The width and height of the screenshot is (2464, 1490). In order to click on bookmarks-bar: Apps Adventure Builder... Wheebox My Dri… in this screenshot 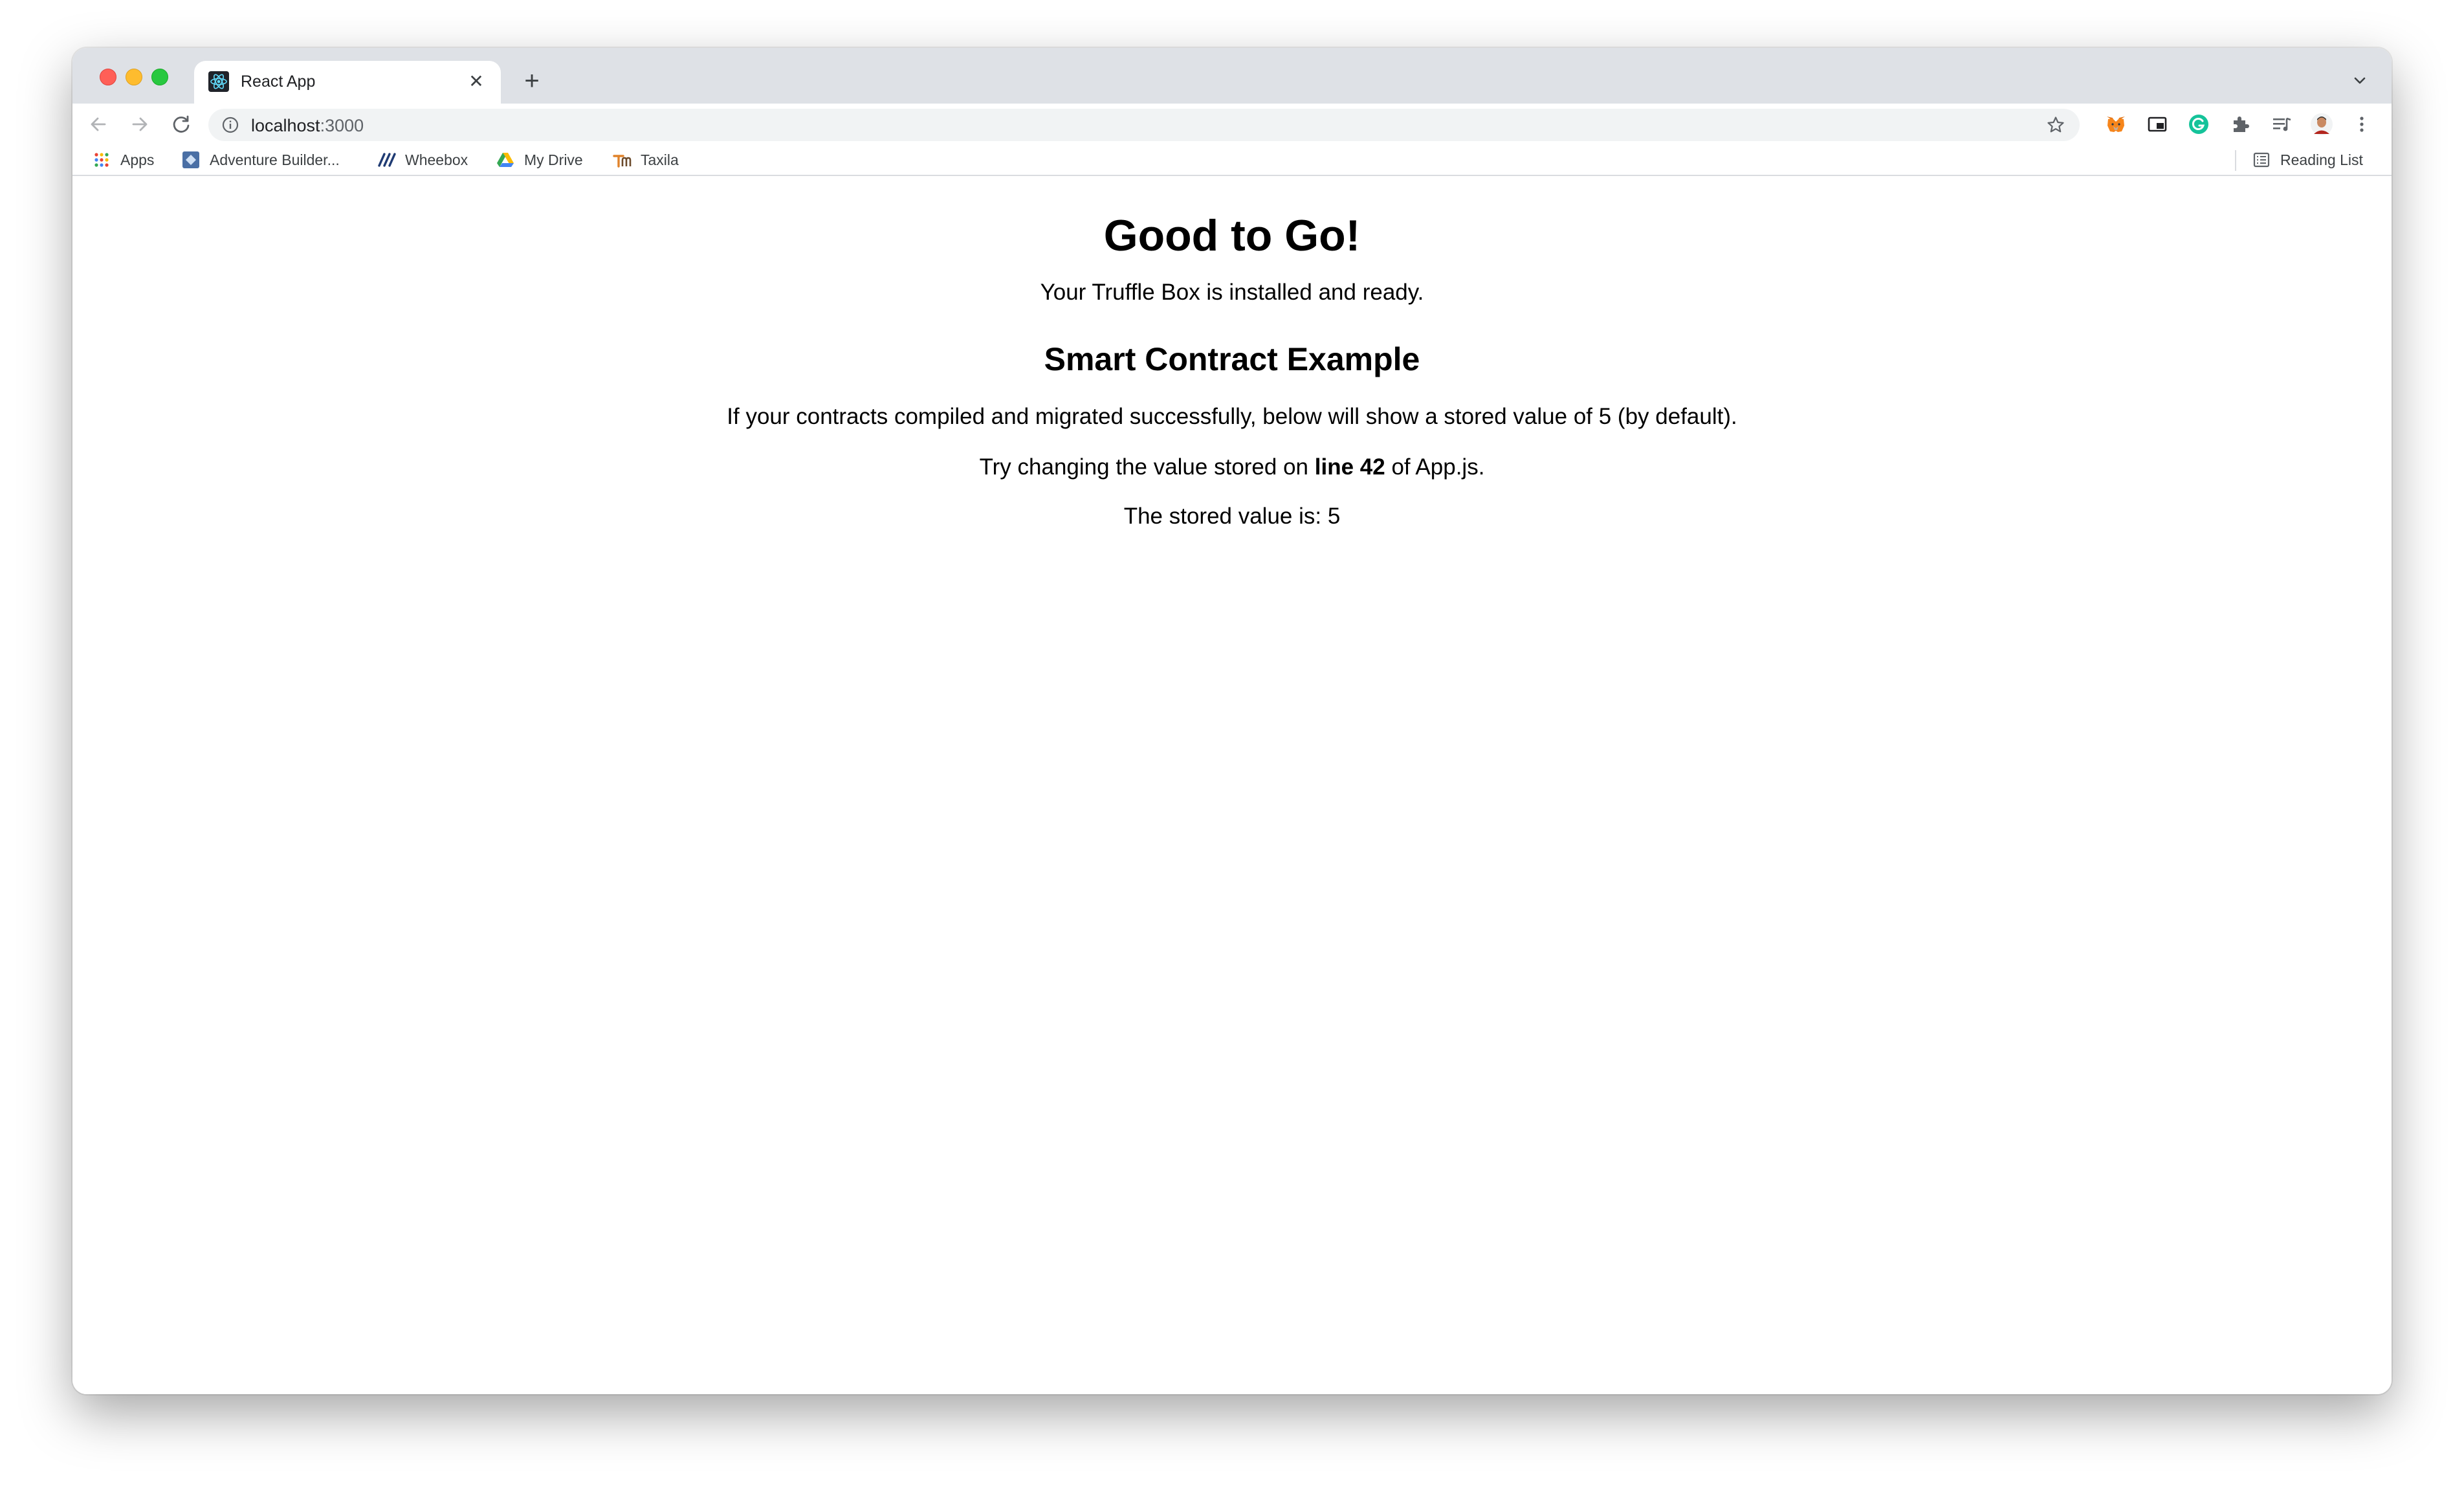, I will do `click(1232, 160)`.